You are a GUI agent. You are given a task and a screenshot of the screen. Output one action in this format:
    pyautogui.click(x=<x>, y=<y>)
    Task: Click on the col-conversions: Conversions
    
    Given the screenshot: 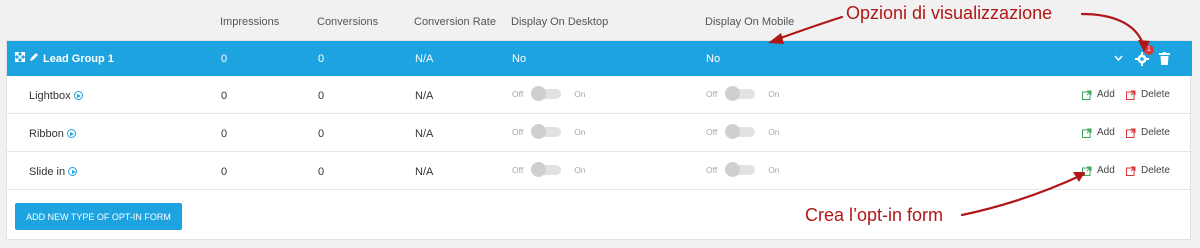 What is the action you would take?
    pyautogui.click(x=348, y=22)
    